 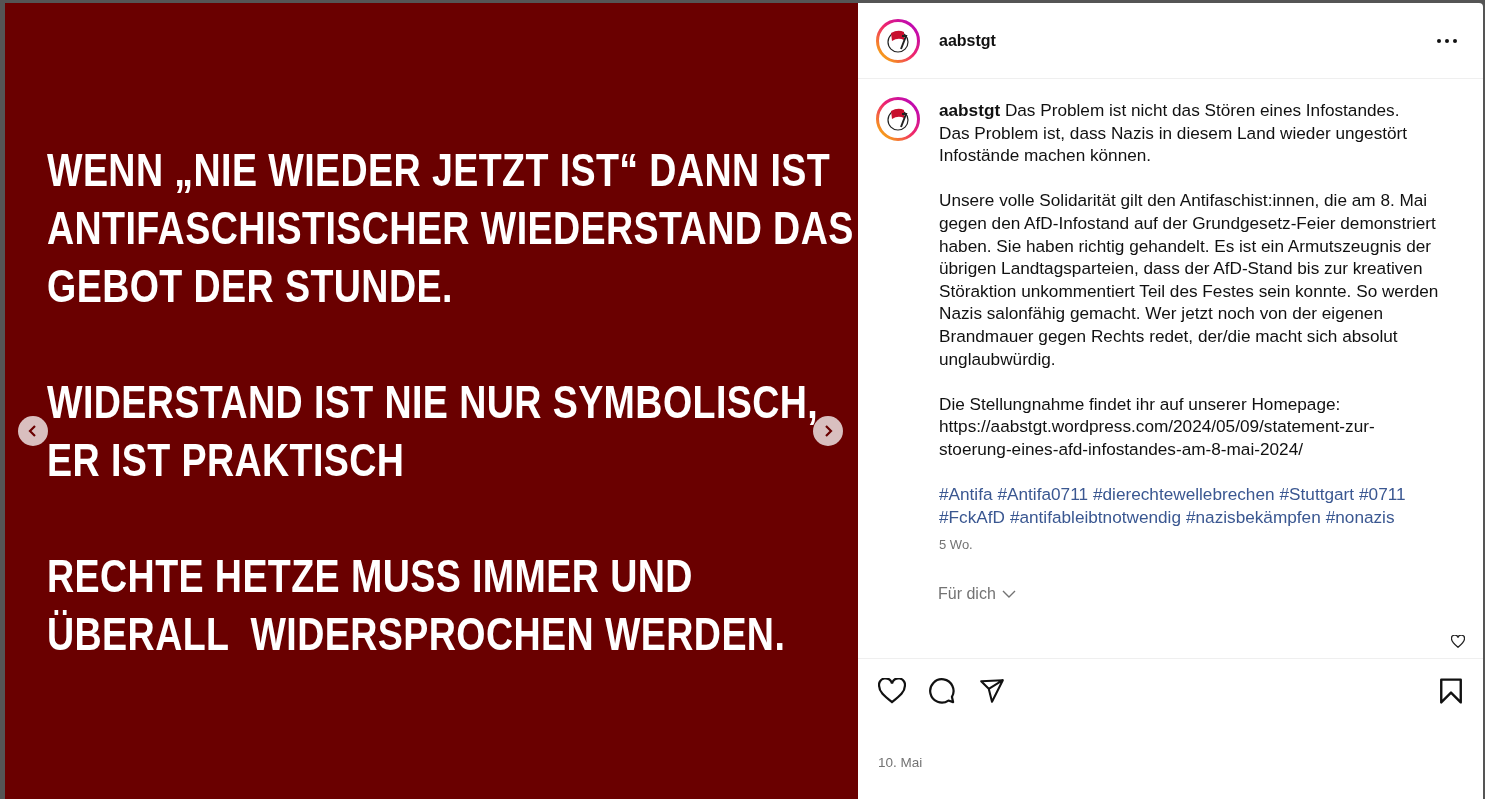 I want to click on share-icon, so click(x=992, y=691).